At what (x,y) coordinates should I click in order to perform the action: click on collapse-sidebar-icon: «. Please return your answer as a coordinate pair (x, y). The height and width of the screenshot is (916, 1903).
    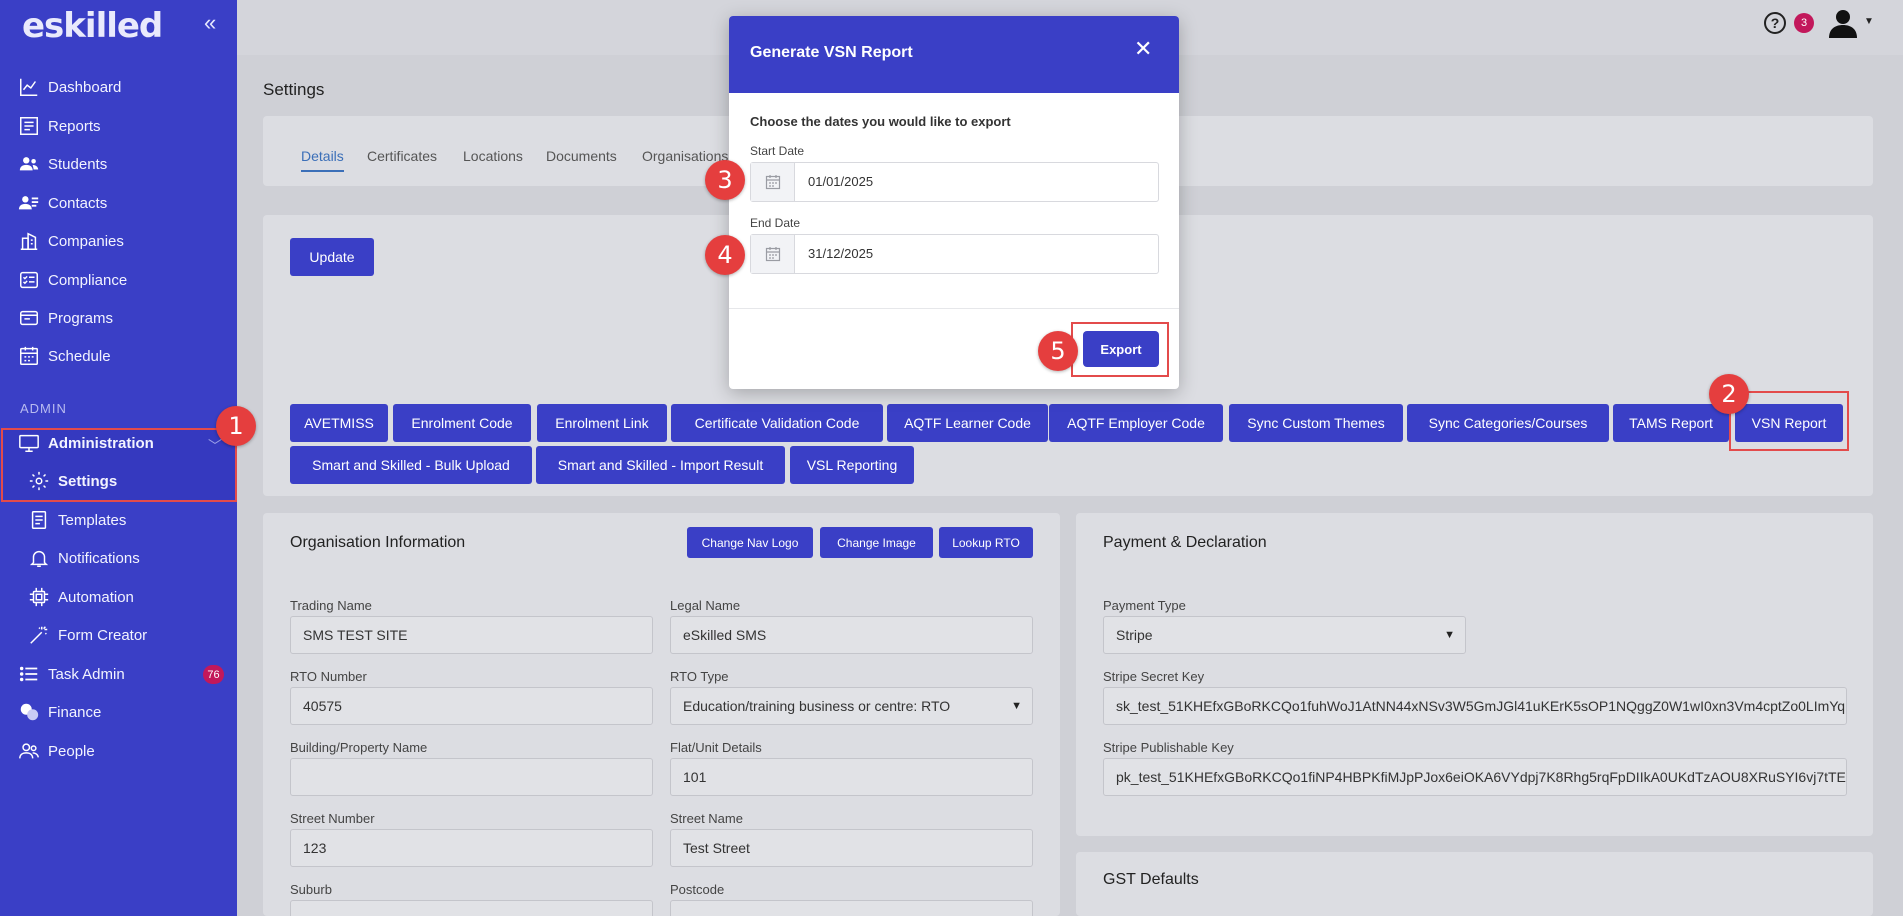
    Looking at the image, I should click on (210, 23).